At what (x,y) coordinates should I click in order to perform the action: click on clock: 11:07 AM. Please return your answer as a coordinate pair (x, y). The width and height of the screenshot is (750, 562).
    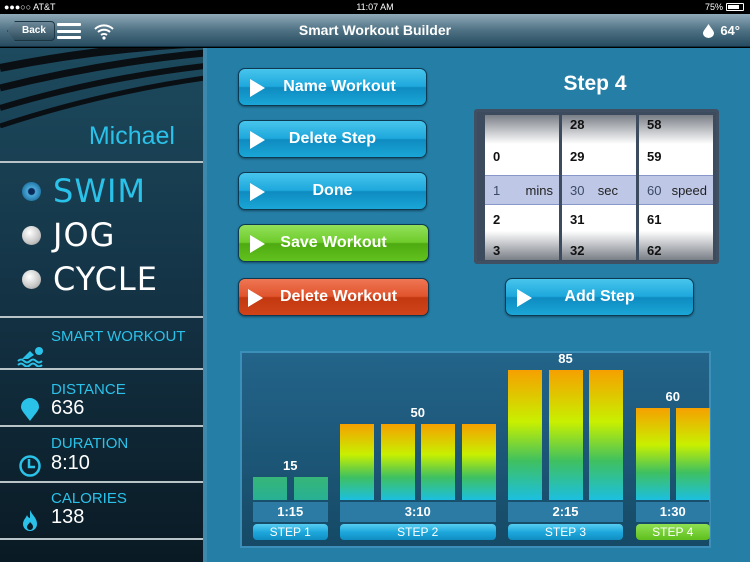
    Looking at the image, I should click on (375, 7).